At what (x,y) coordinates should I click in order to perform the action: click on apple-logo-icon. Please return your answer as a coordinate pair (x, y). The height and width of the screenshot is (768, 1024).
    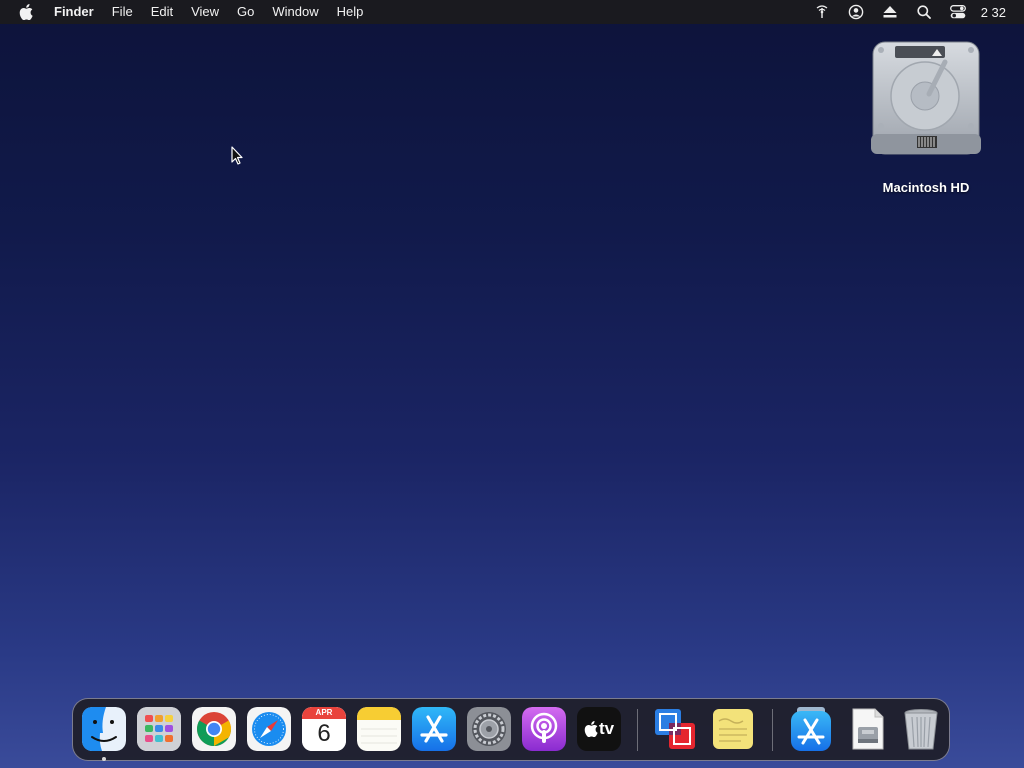
    Looking at the image, I should click on (26, 12).